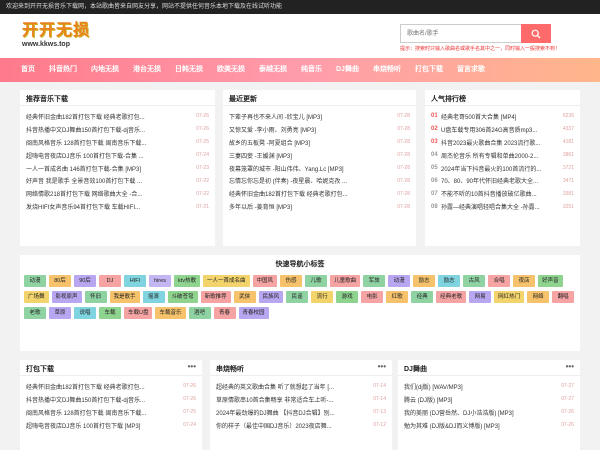 Image resolution: width=600 pixels, height=450 pixels. Describe the element at coordinates (480, 425) in the screenshot. I see `list-item-title: 勉为其难 (DJ版&DJ而义博版) [MP3]` at that location.